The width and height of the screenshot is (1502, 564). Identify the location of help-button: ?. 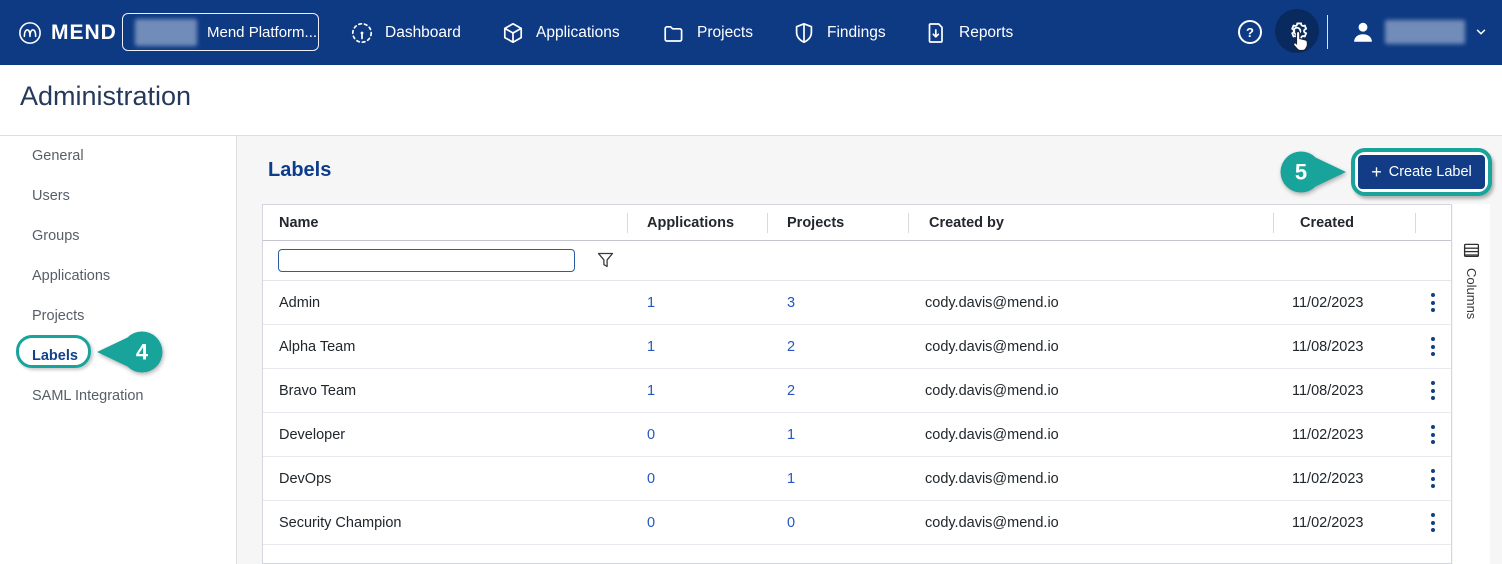
(1250, 32).